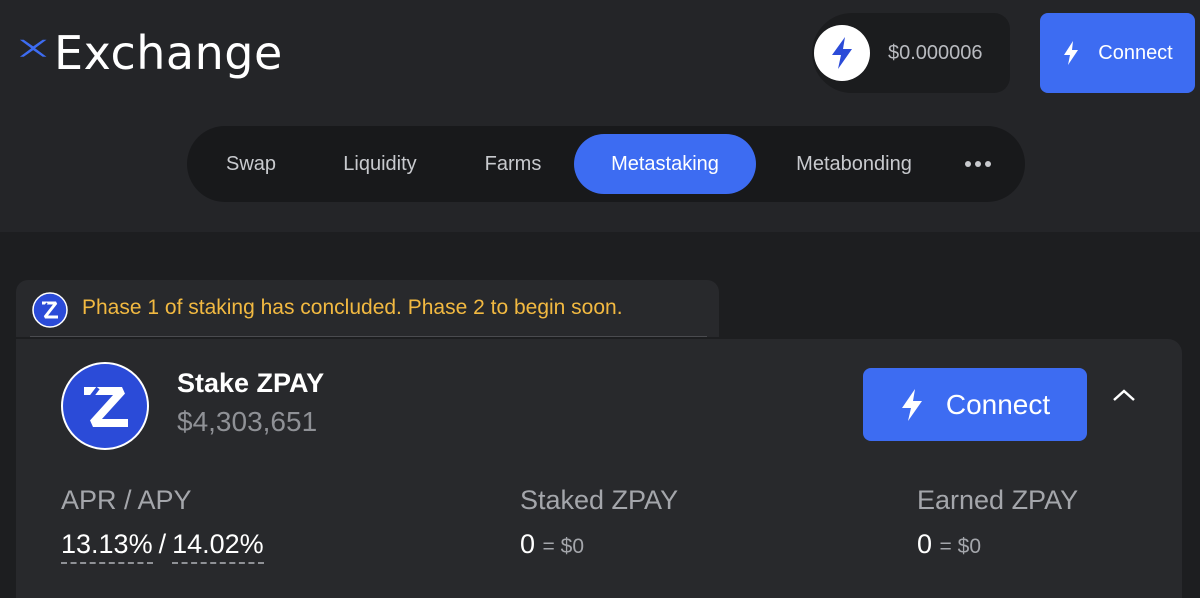  I want to click on card-title: Stake ZPAY, so click(251, 383).